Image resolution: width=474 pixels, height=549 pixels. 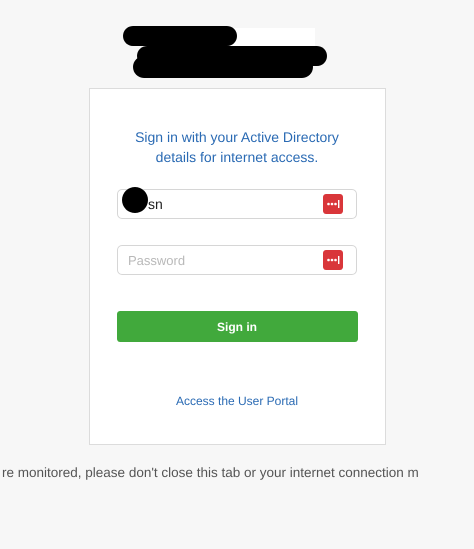 What do you see at coordinates (237, 147) in the screenshot?
I see `login-heading: Sign in with your Active Directory details for internet access.` at bounding box center [237, 147].